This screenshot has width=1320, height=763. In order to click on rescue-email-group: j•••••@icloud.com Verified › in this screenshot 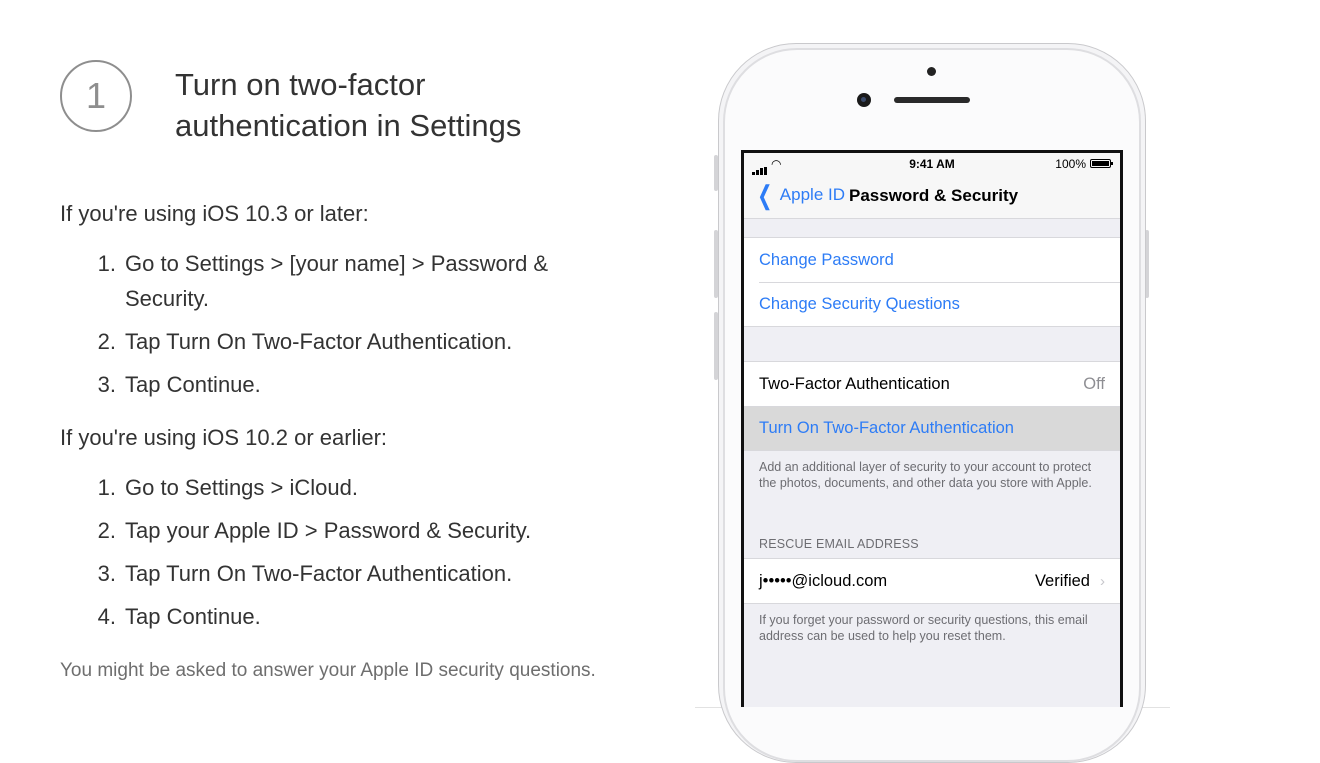, I will do `click(932, 581)`.